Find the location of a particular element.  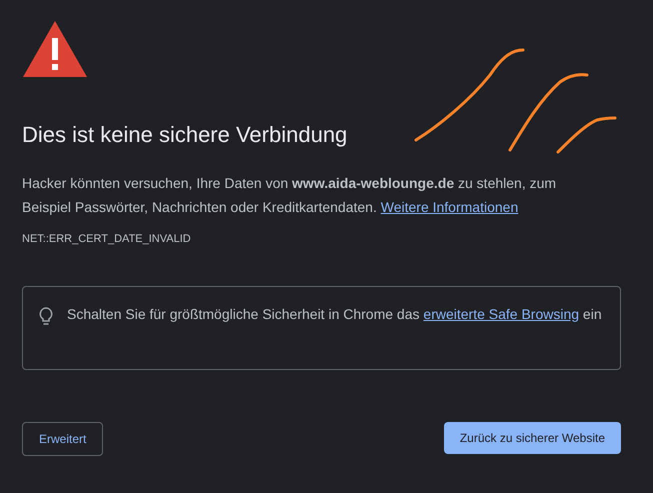

warning-icon is located at coordinates (55, 49).